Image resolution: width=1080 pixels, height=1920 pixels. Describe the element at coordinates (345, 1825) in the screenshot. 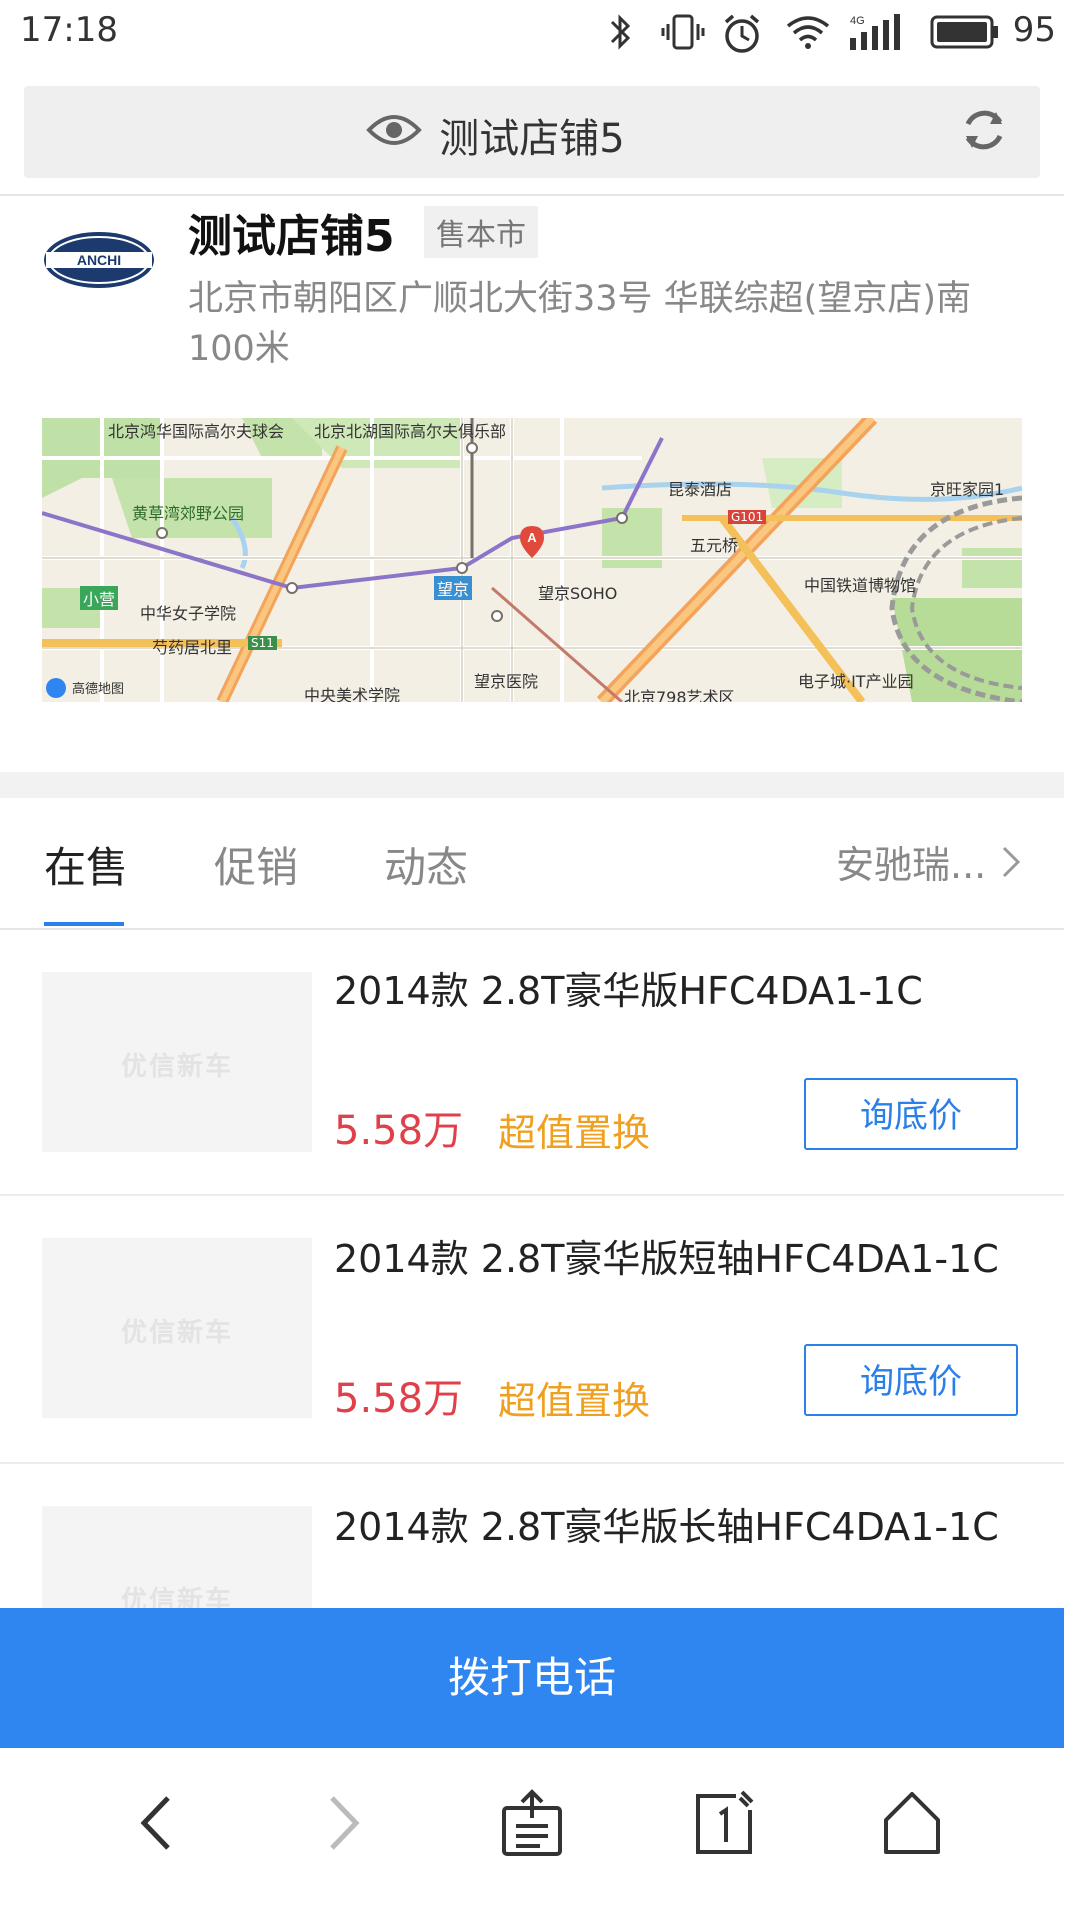

I see `forward-icon` at that location.